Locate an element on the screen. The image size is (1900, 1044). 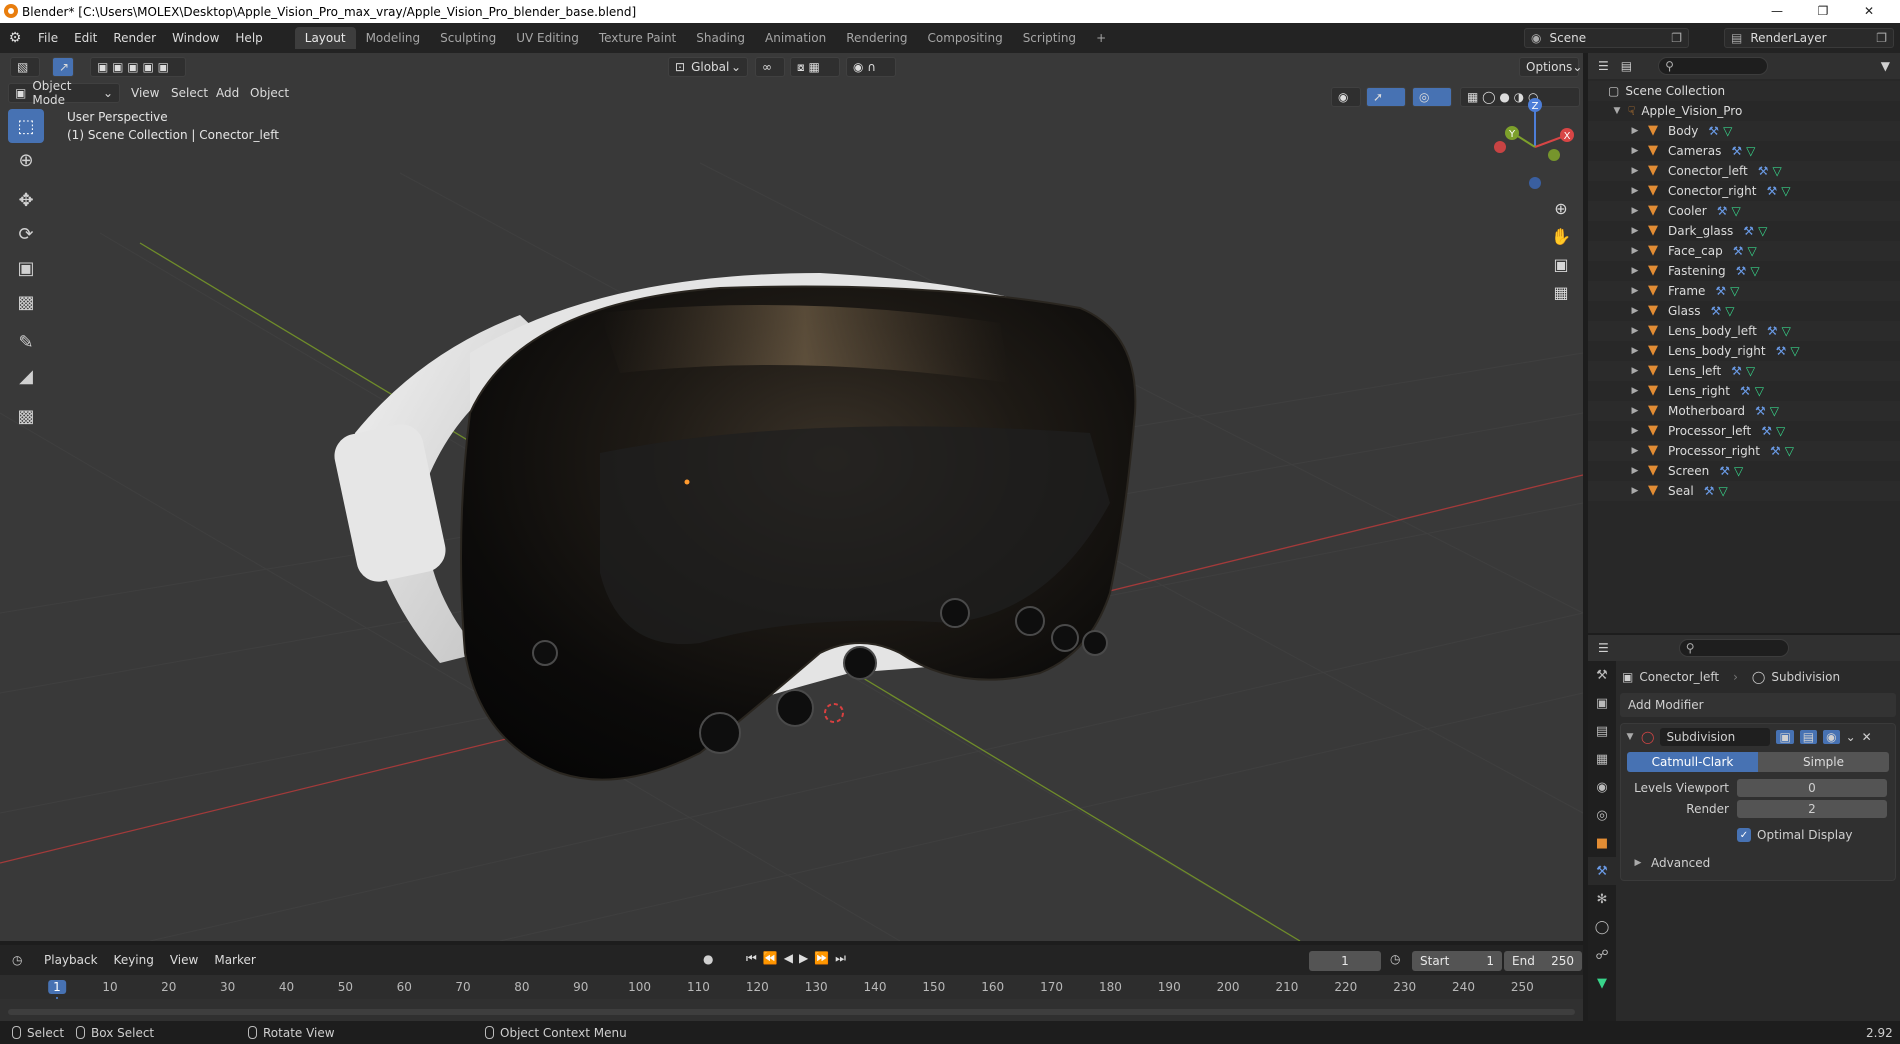
copy-icon: ❐ is located at coordinates (1881, 38).